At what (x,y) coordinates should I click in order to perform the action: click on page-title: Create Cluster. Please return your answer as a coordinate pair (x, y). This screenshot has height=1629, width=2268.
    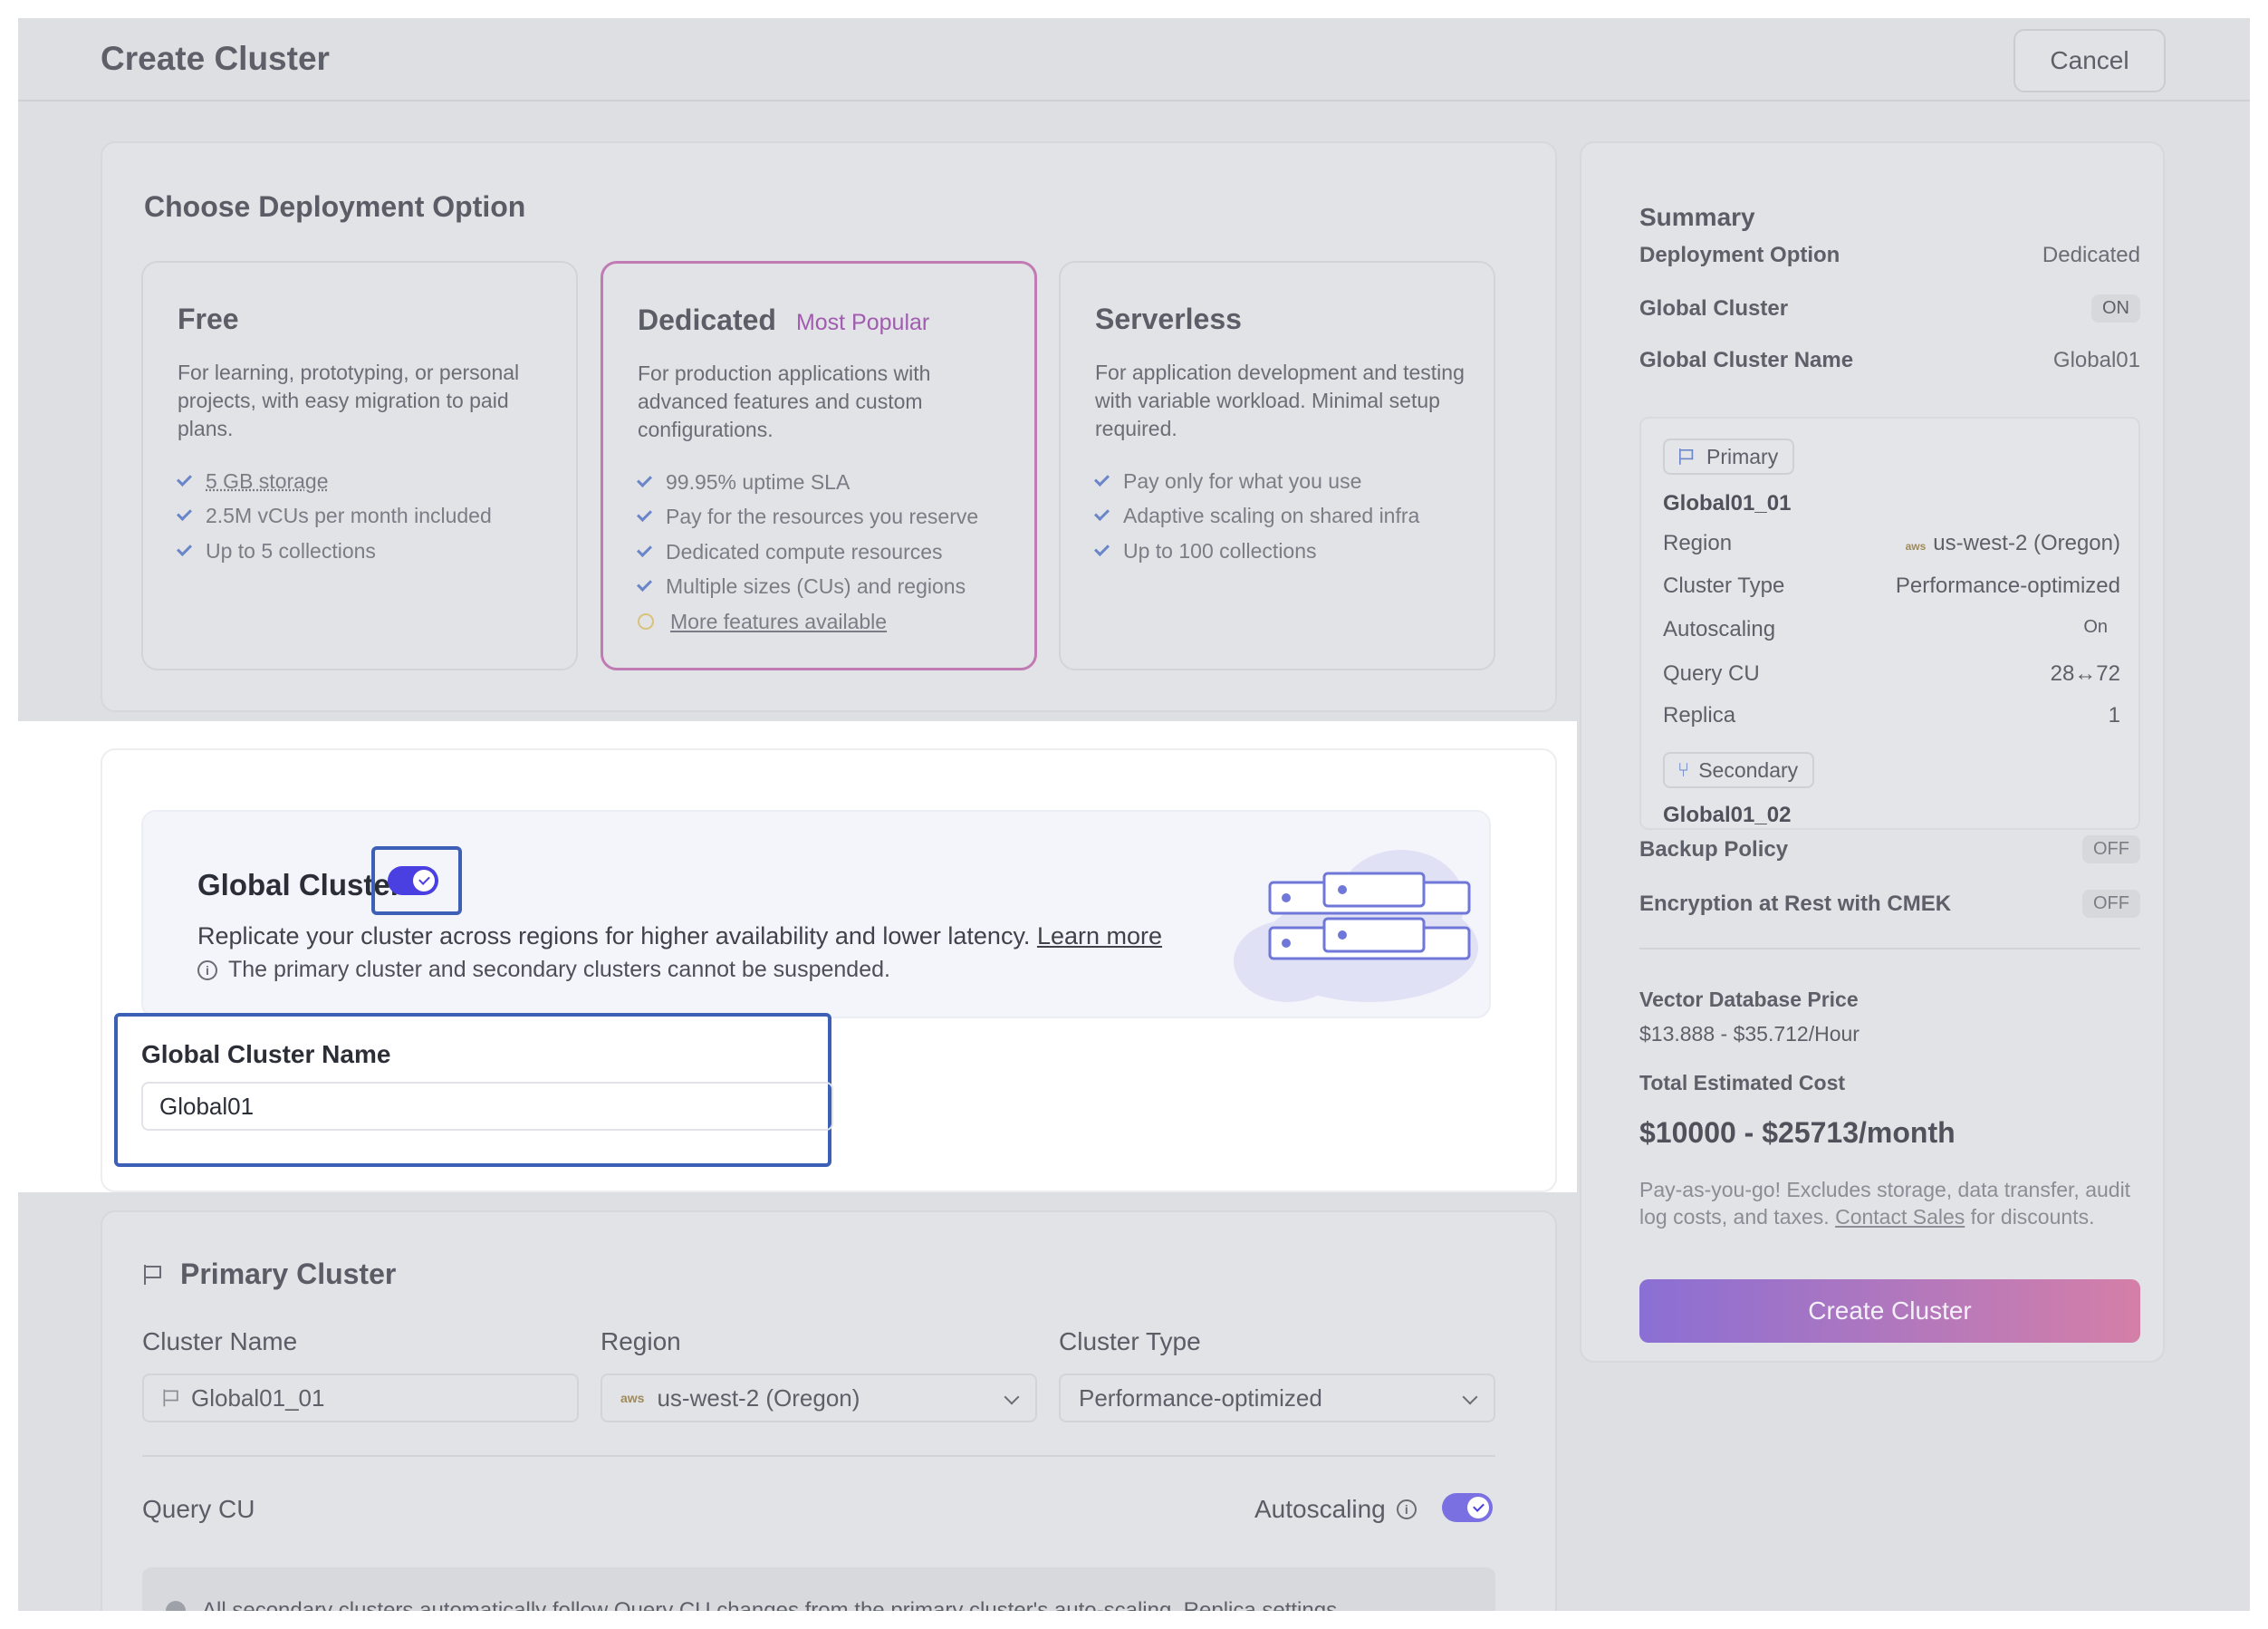
    Looking at the image, I should click on (216, 59).